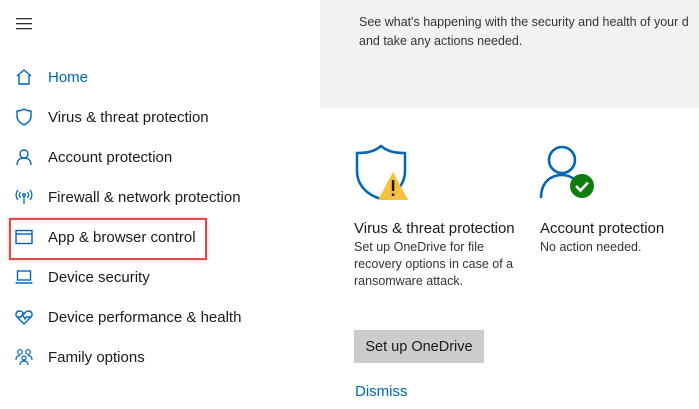  What do you see at coordinates (24, 77) in the screenshot?
I see `home-icon` at bounding box center [24, 77].